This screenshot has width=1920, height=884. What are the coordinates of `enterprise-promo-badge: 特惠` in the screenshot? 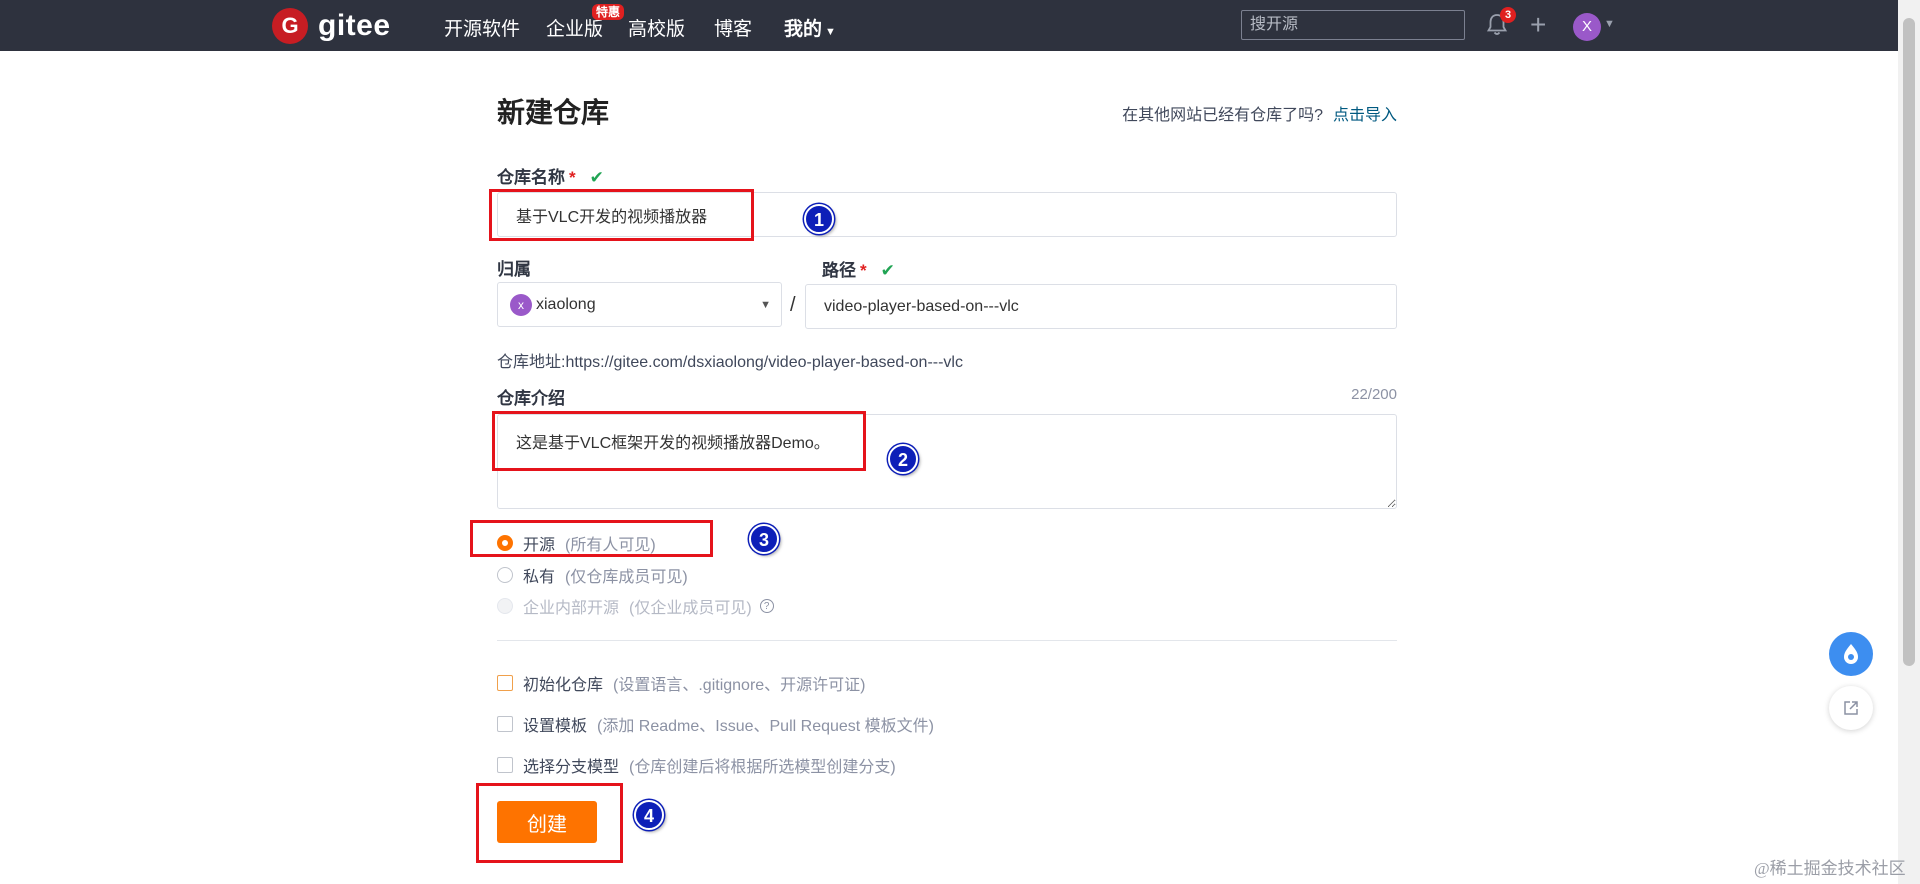 It's located at (608, 12).